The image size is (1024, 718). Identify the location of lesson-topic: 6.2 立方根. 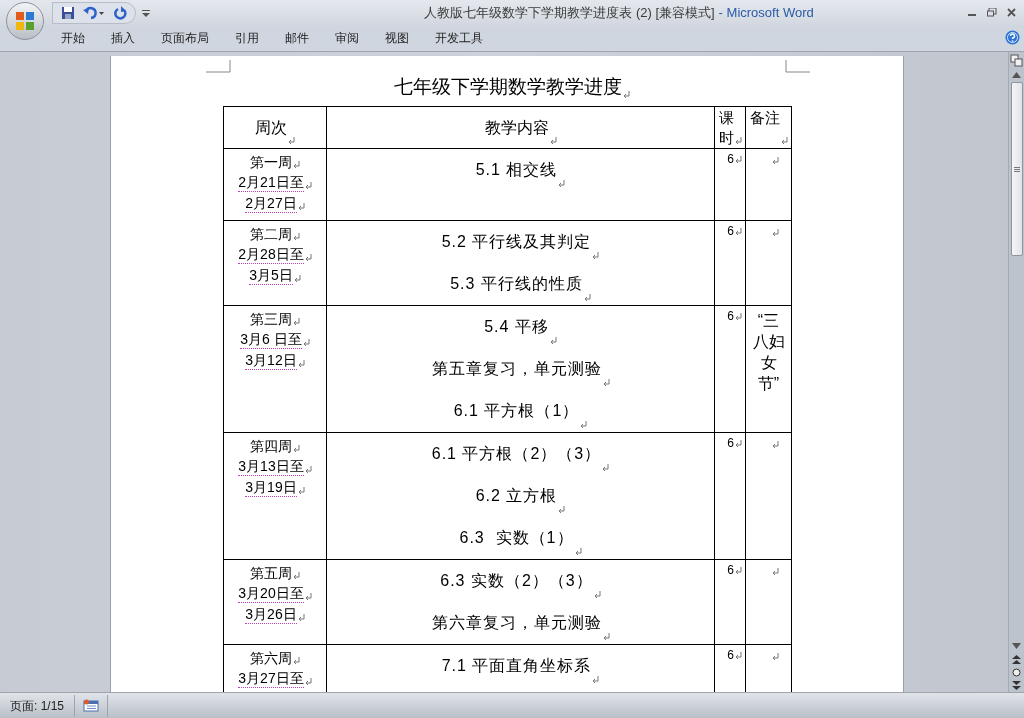
(516, 496).